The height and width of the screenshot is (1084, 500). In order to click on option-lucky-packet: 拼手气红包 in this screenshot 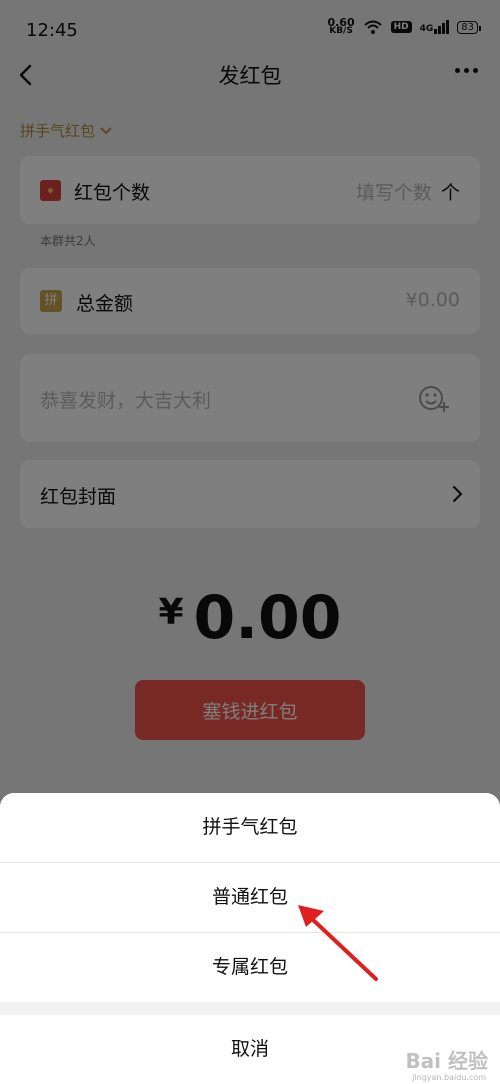, I will do `click(250, 827)`.